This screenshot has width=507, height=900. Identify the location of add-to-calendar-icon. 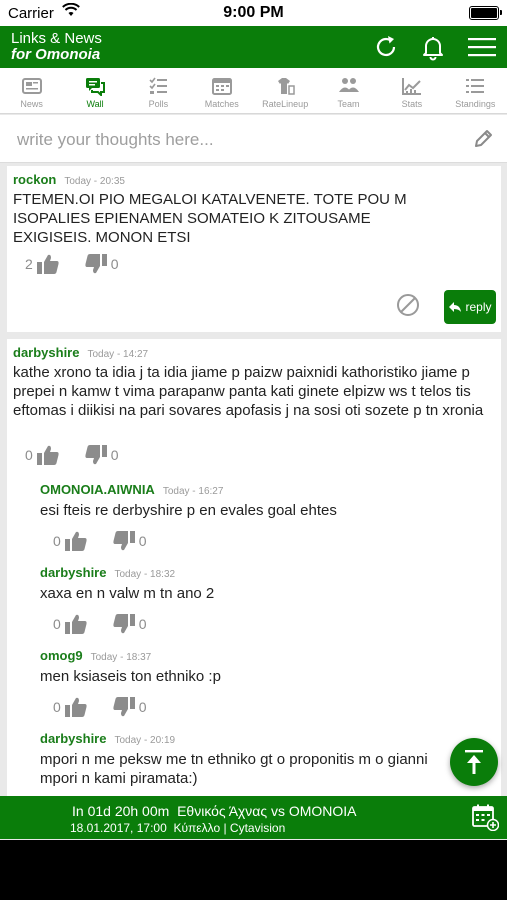
(485, 817).